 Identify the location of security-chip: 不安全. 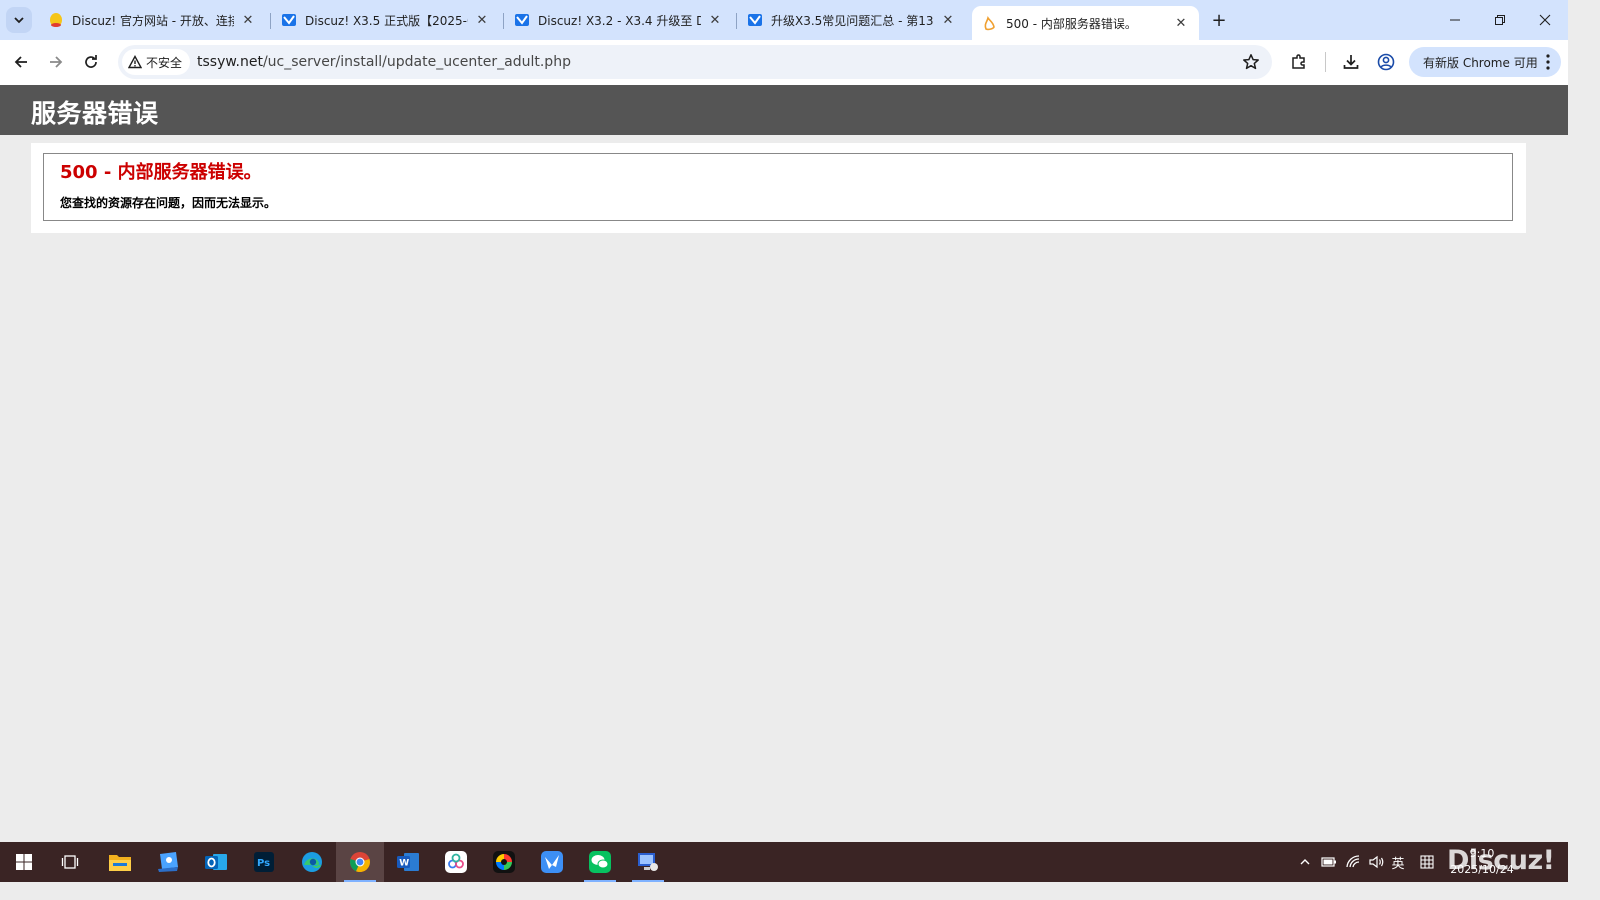
(156, 62).